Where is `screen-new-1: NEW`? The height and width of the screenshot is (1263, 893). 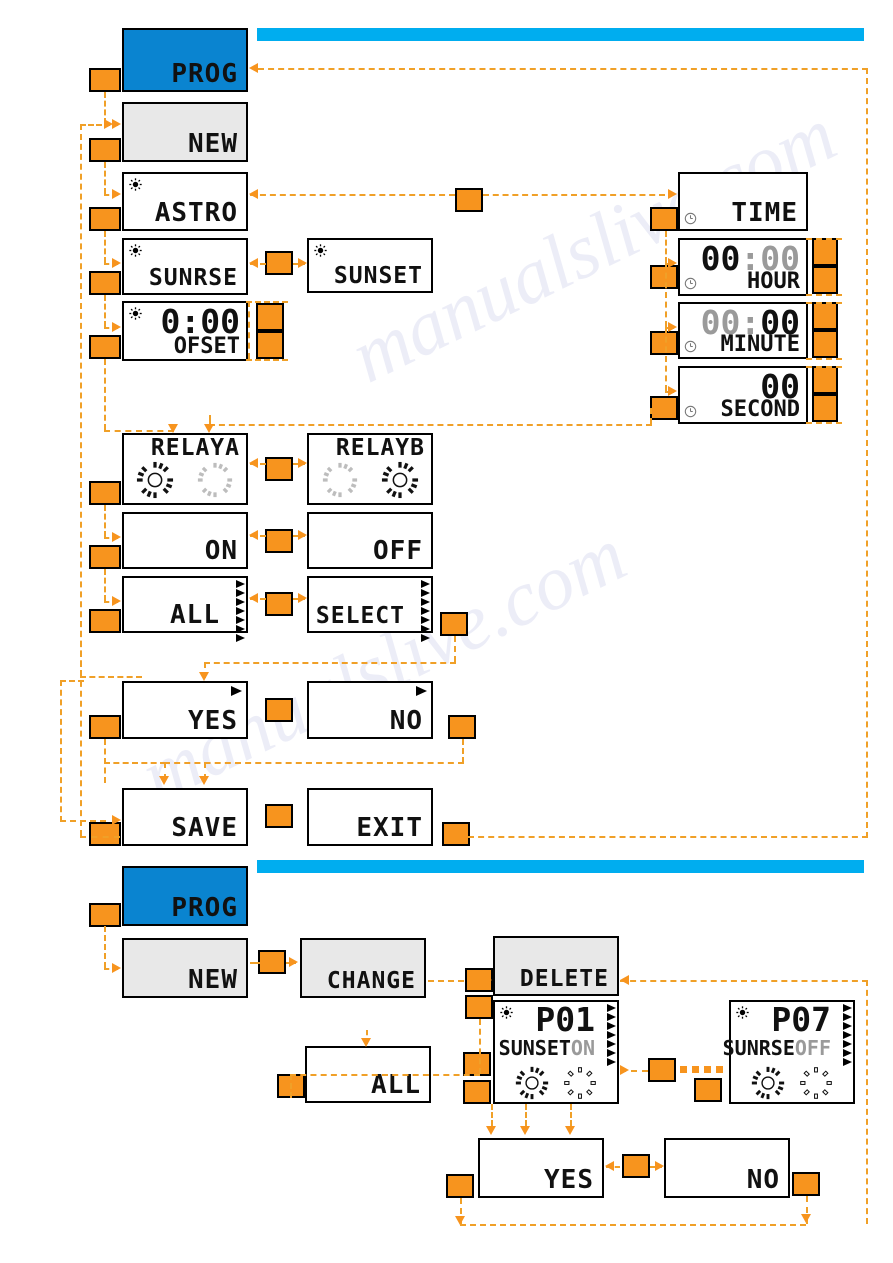 screen-new-1: NEW is located at coordinates (185, 132).